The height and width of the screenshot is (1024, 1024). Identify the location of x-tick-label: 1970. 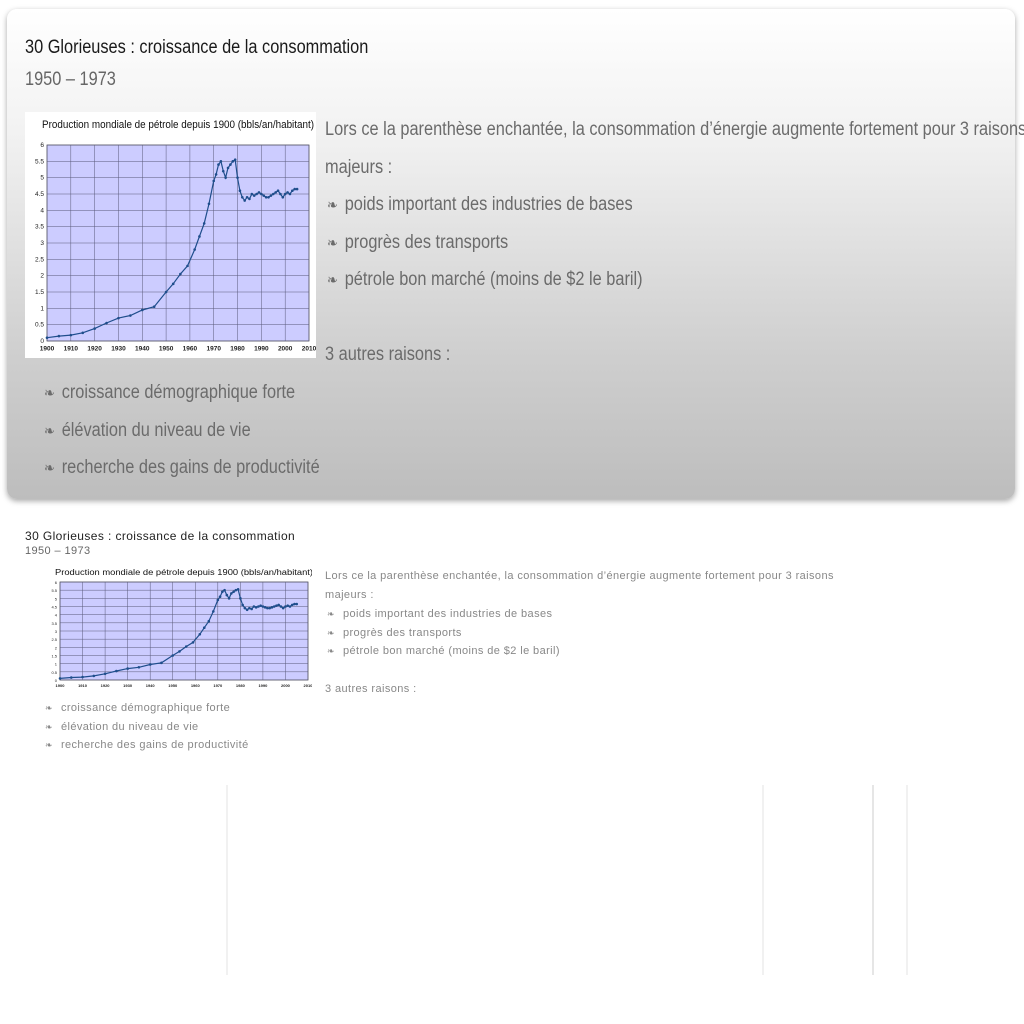
(213, 349).